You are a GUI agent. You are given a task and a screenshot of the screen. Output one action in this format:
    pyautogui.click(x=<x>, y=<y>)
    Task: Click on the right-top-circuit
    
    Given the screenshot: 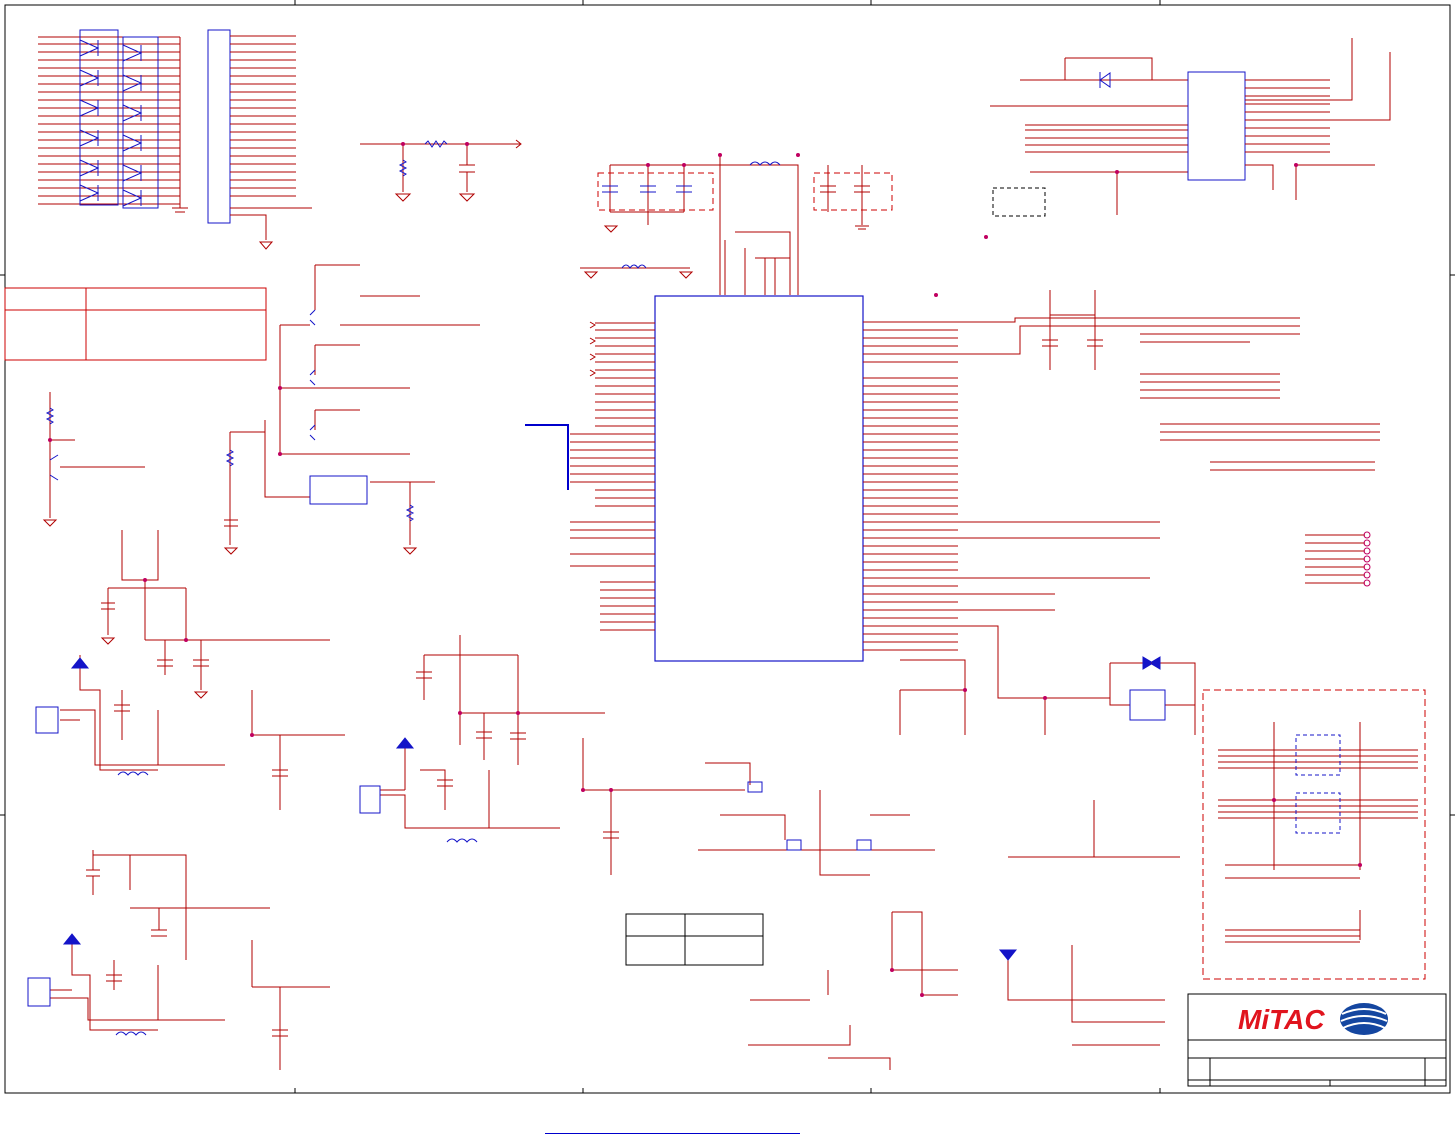 What is the action you would take?
    pyautogui.click(x=1190, y=126)
    